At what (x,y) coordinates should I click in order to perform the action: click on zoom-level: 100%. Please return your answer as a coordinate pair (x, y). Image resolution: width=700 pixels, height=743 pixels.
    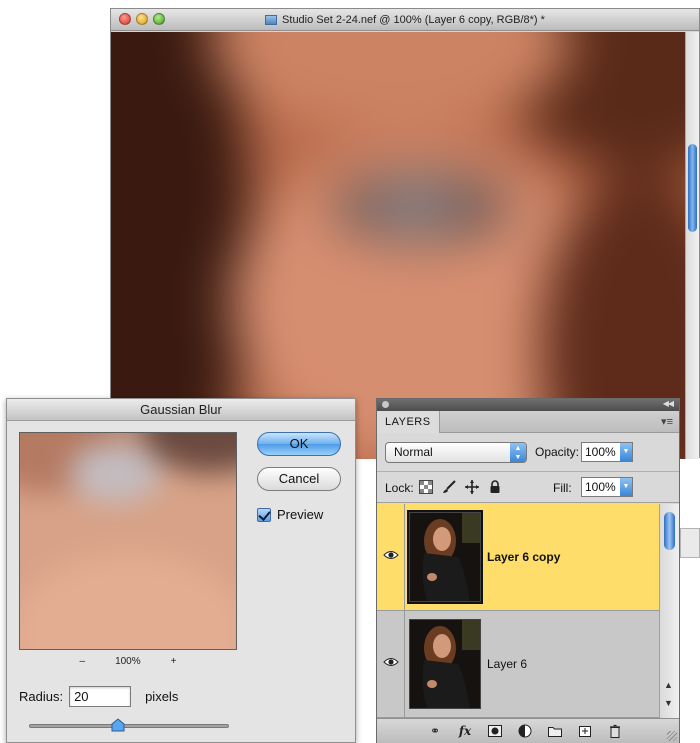
    Looking at the image, I should click on (128, 661).